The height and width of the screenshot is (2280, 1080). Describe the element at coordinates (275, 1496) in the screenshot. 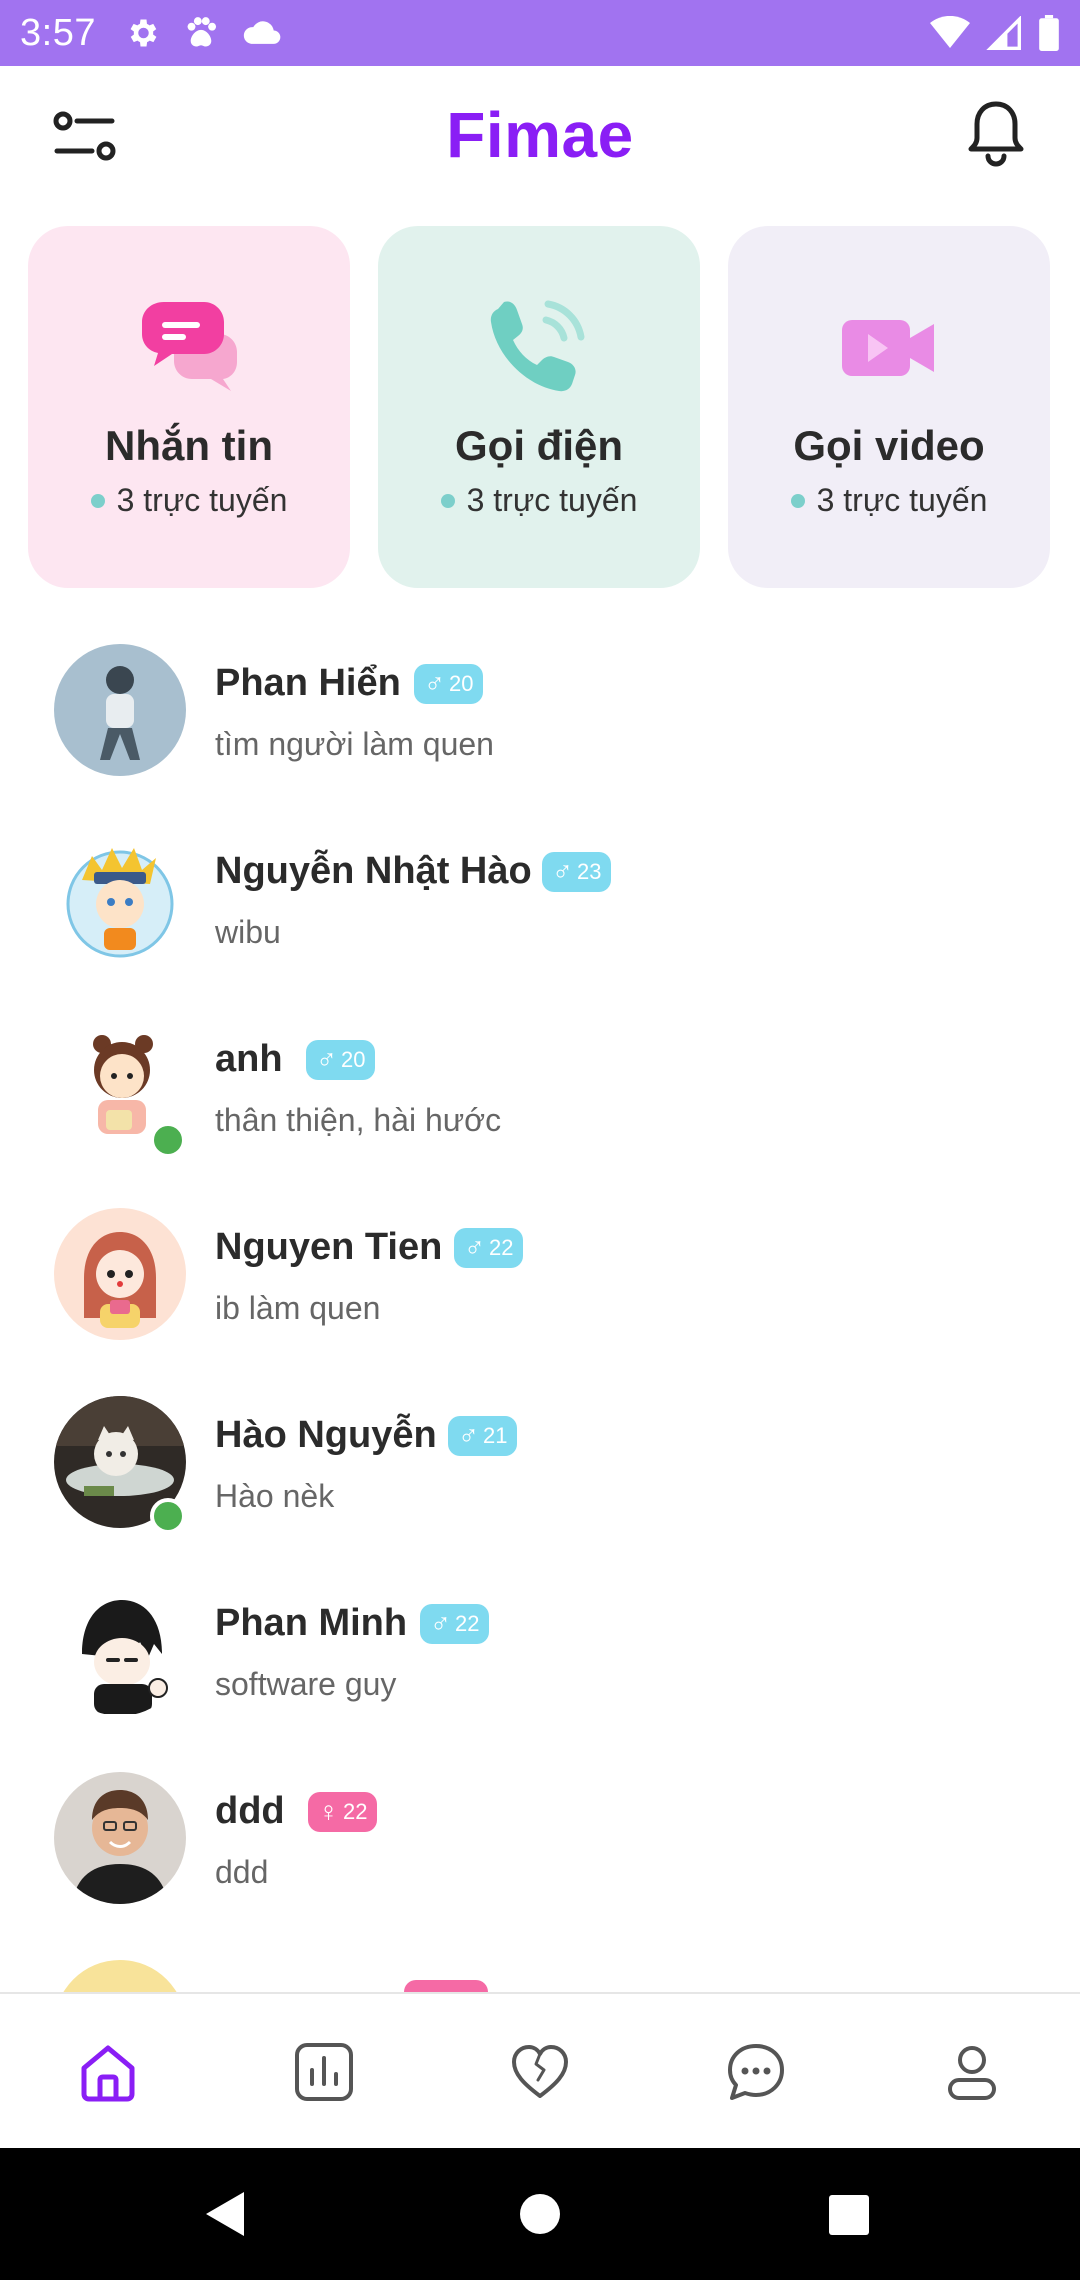

I see `user-status: Hào nèk` at that location.